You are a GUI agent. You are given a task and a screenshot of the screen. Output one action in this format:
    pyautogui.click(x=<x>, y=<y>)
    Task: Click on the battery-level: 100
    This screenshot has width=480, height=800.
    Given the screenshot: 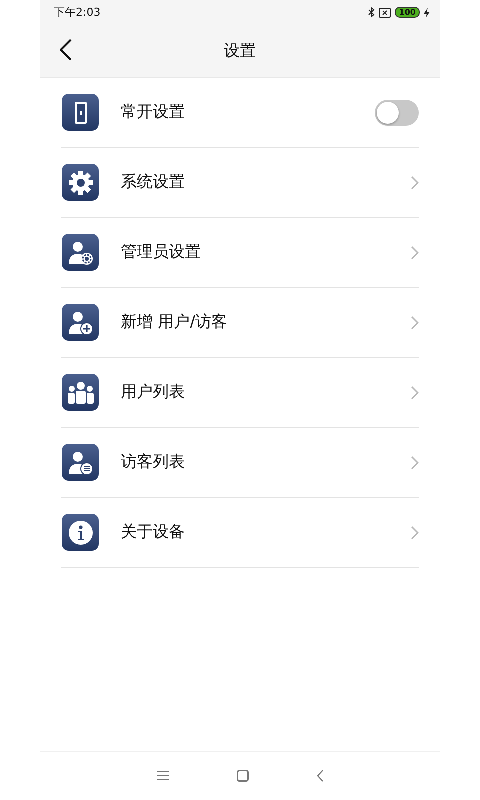 What is the action you would take?
    pyautogui.click(x=407, y=12)
    